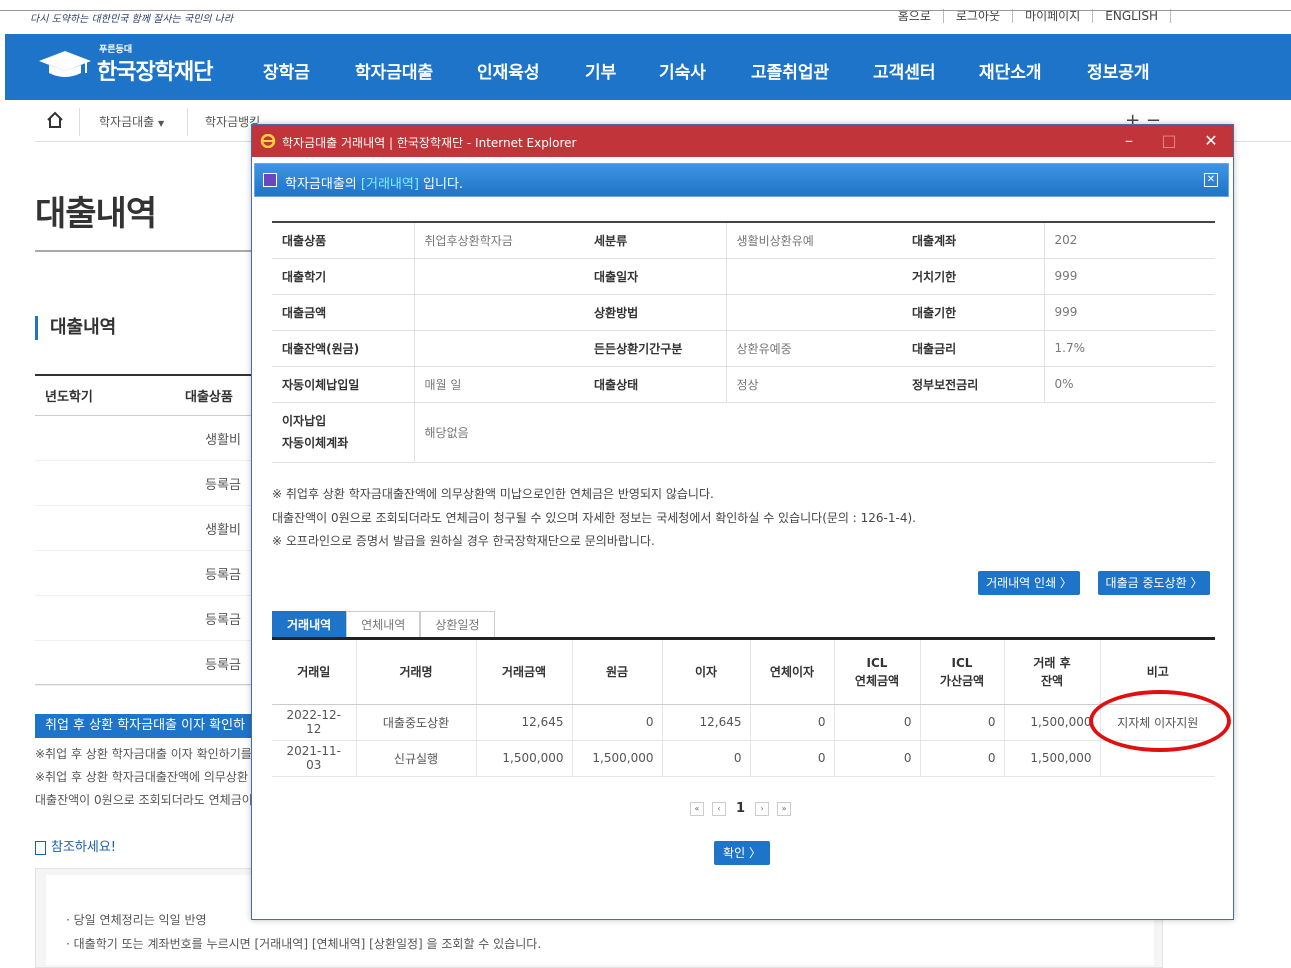 The image size is (1291, 968). What do you see at coordinates (314, 758) in the screenshot?
I see `table-cell: 2021-11-03` at bounding box center [314, 758].